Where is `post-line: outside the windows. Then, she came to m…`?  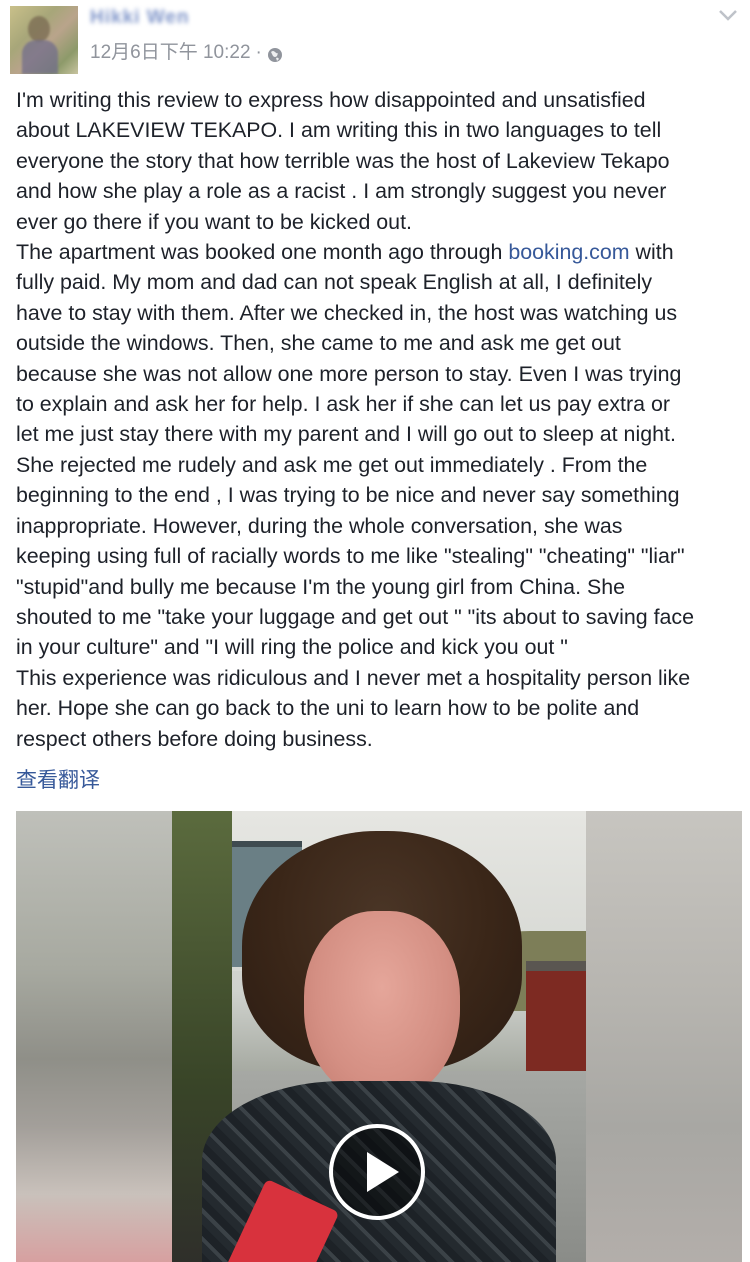 post-line: outside the windows. Then, she came to m… is located at coordinates (318, 343).